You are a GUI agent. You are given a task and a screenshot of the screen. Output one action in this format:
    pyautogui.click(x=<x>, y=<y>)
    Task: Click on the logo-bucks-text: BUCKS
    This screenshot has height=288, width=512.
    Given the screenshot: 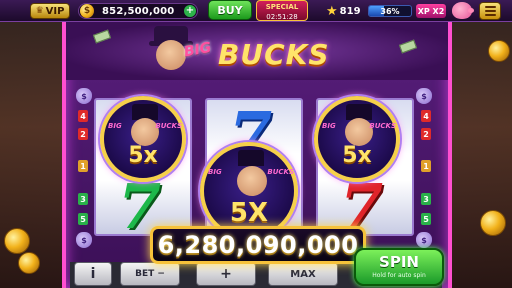 What is the action you would take?
    pyautogui.click(x=274, y=54)
    